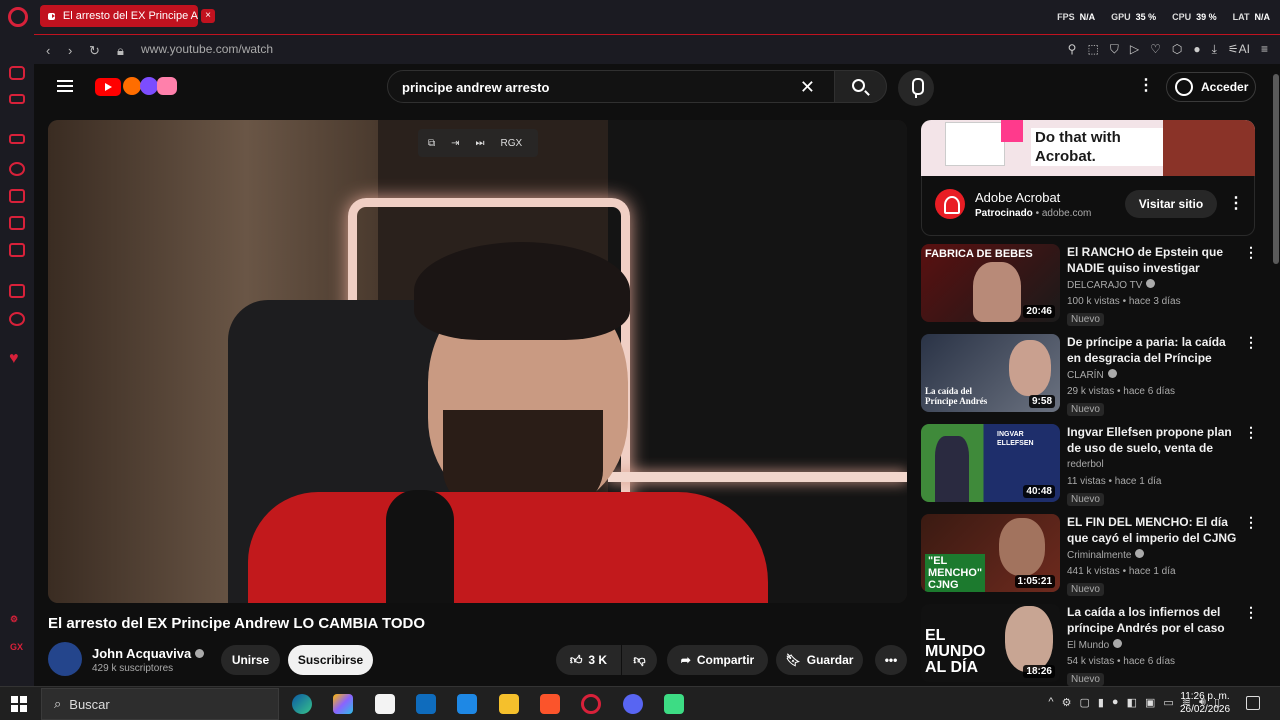 The image size is (1280, 720). I want to click on gx-cleaner-icon, so click(17, 169).